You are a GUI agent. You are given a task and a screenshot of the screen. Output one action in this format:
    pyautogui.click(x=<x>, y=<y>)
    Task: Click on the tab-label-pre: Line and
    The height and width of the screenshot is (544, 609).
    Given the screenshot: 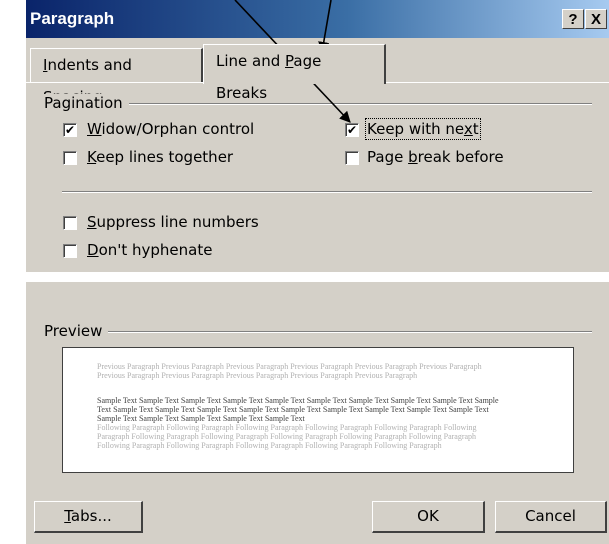 What is the action you would take?
    pyautogui.click(x=251, y=61)
    